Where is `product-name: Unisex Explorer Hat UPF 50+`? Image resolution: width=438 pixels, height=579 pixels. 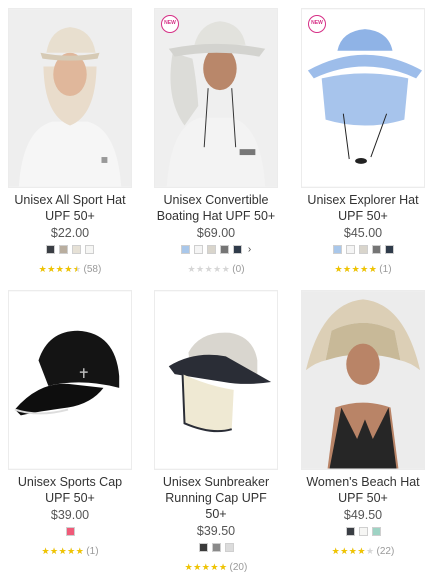 product-name: Unisex Explorer Hat UPF 50+ is located at coordinates (363, 208).